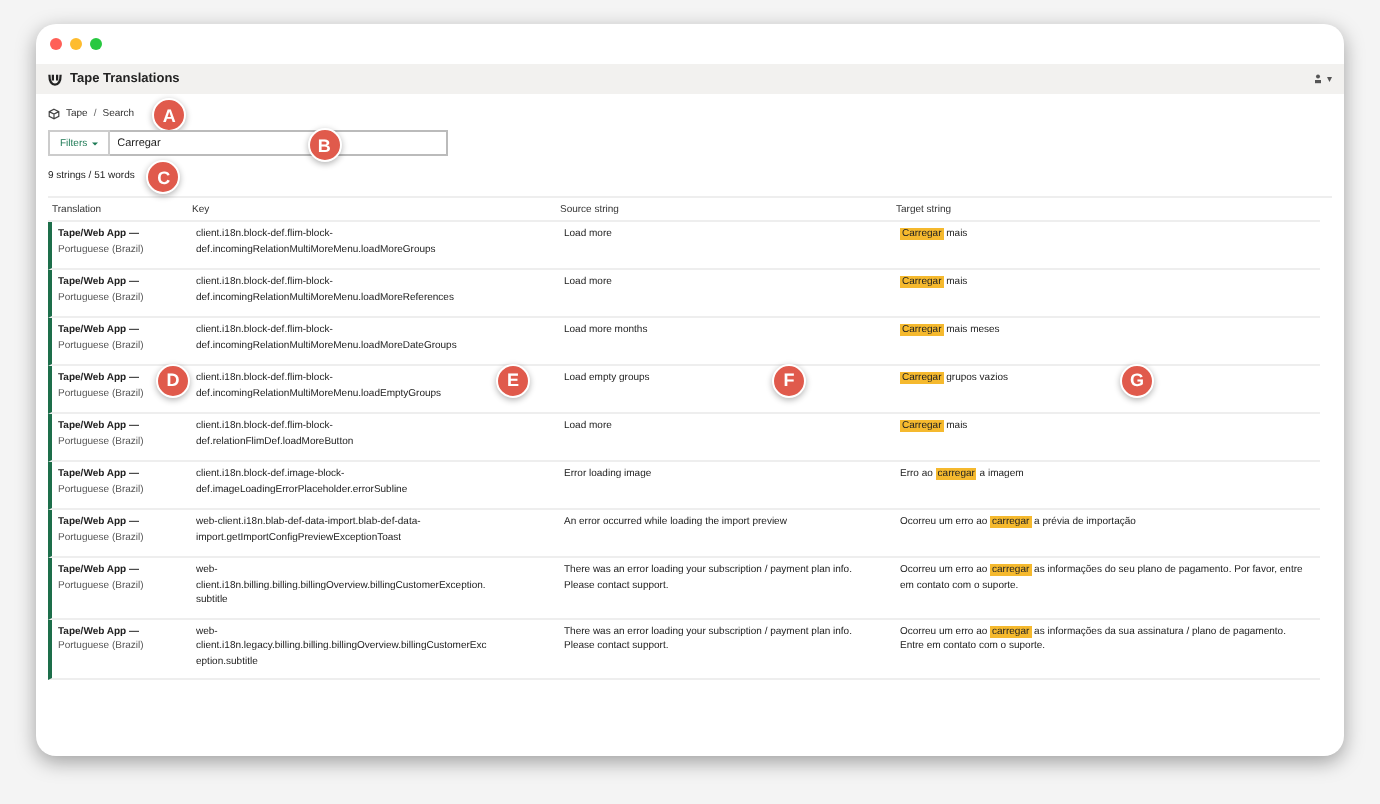 The width and height of the screenshot is (1380, 804). What do you see at coordinates (1137, 381) in the screenshot?
I see `callout-marker: G` at bounding box center [1137, 381].